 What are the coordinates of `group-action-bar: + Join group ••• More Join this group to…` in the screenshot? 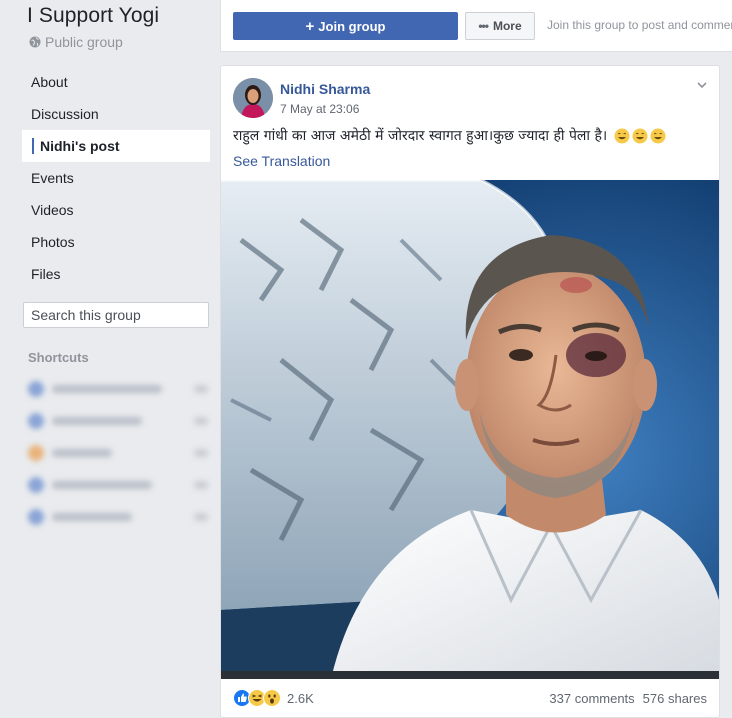 It's located at (476, 26).